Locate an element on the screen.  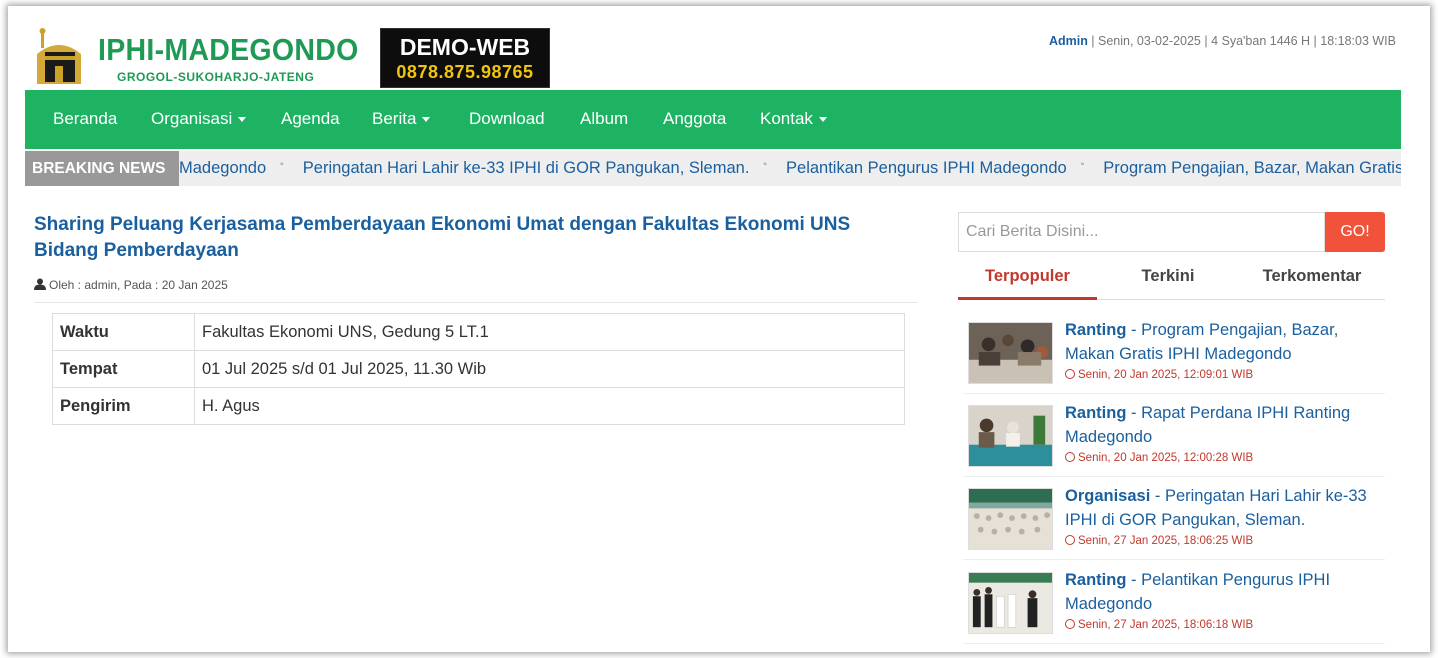
news-date-text: Senin, 27 Jan 2025, 18:06:25 WIB is located at coordinates (1166, 541).